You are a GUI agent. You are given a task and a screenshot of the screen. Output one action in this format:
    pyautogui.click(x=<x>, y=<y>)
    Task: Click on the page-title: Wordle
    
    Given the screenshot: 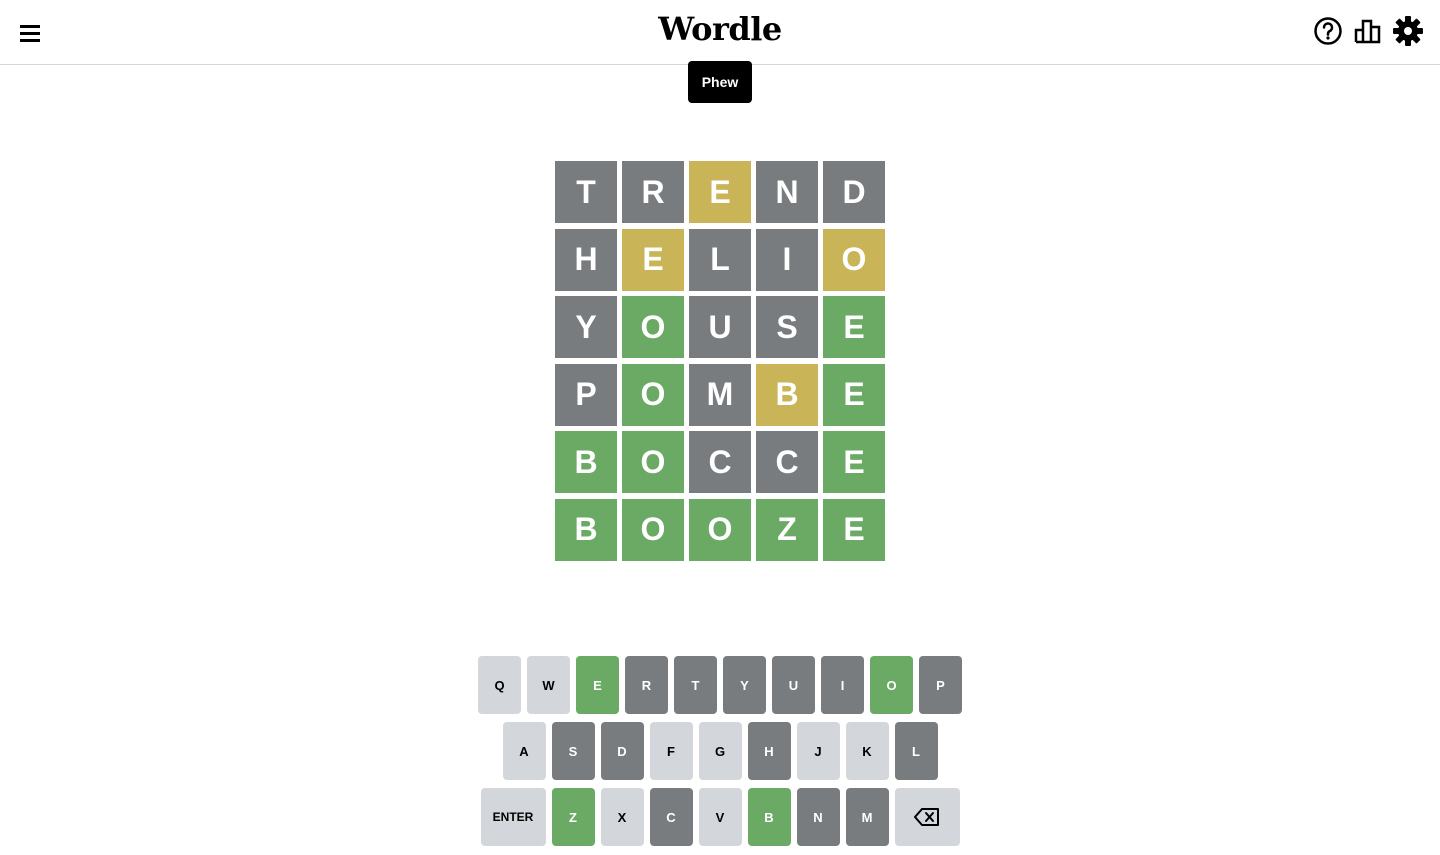 What is the action you would take?
    pyautogui.click(x=720, y=29)
    